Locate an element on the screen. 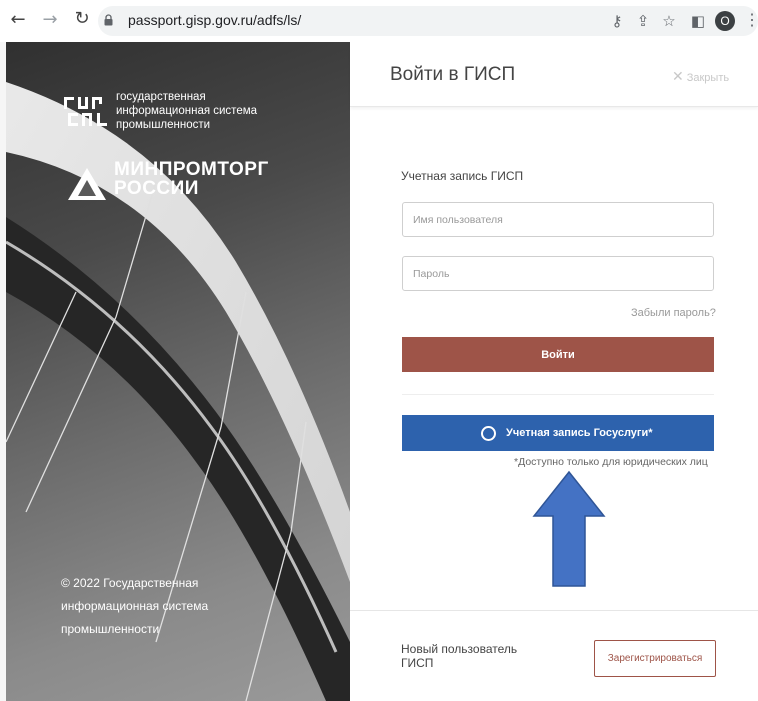 The image size is (758, 701). username-input is located at coordinates (558, 219).